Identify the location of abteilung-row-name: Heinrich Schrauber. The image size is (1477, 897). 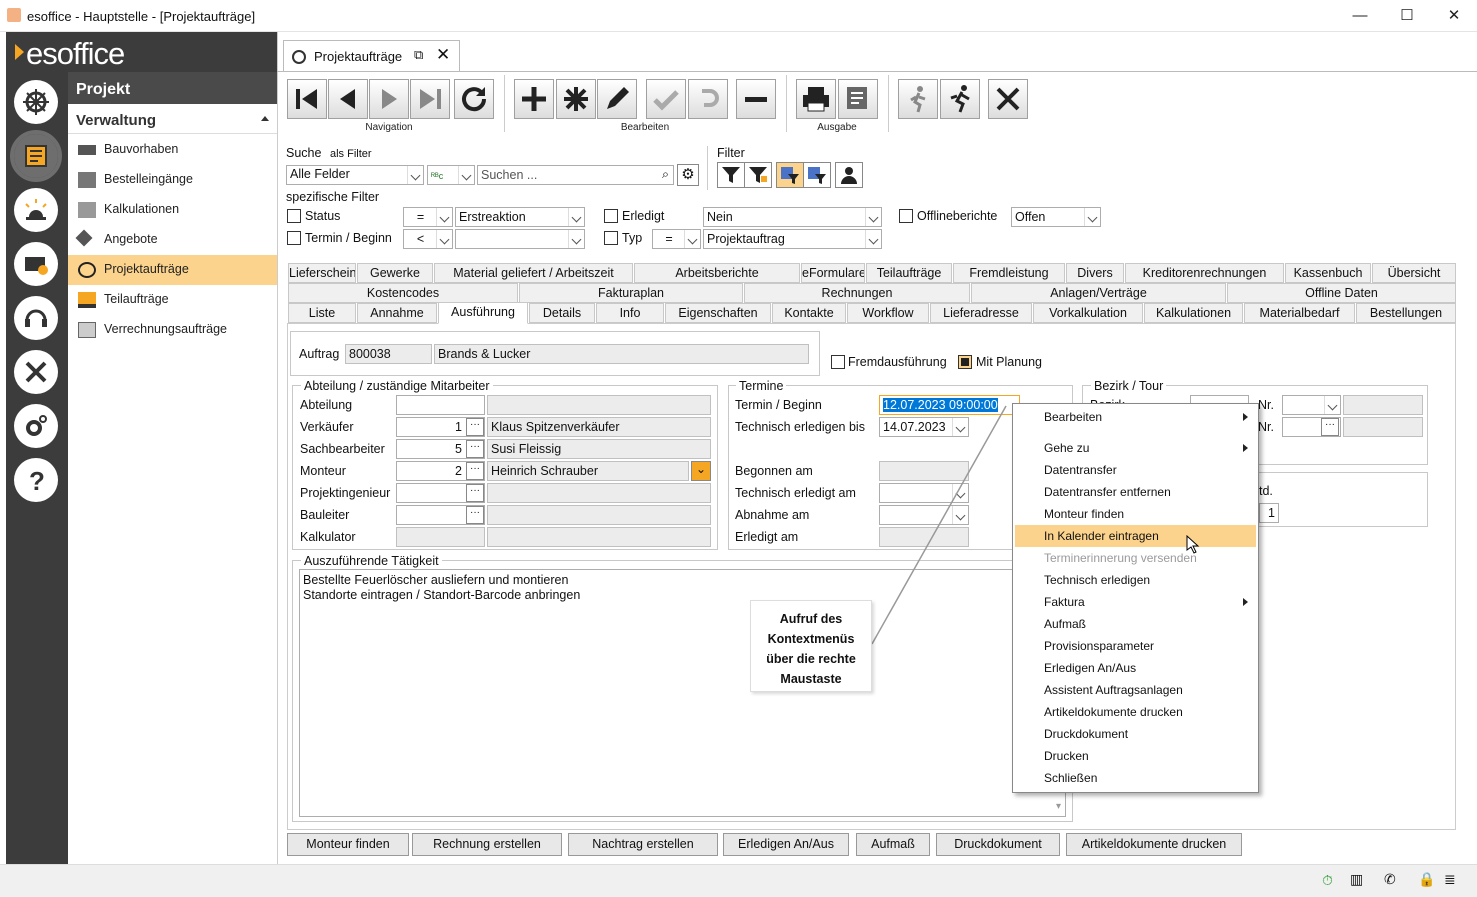
(588, 471).